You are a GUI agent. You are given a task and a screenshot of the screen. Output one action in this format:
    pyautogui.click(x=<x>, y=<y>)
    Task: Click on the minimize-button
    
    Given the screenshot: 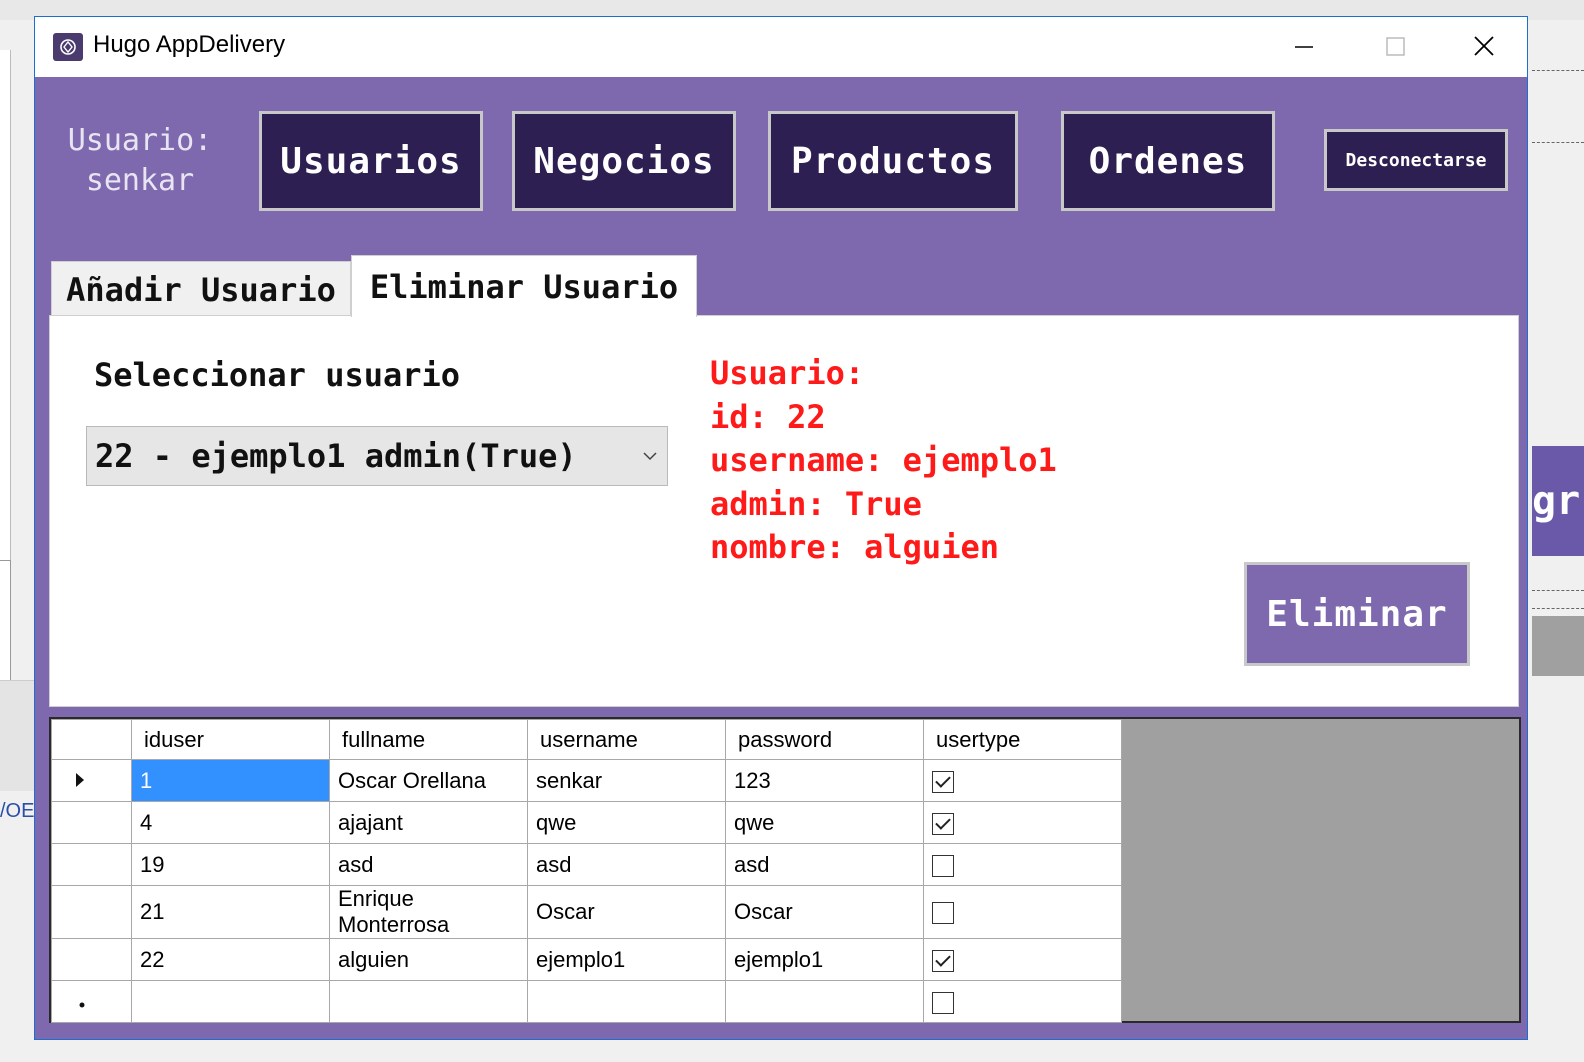 What is the action you would take?
    pyautogui.click(x=1304, y=47)
    